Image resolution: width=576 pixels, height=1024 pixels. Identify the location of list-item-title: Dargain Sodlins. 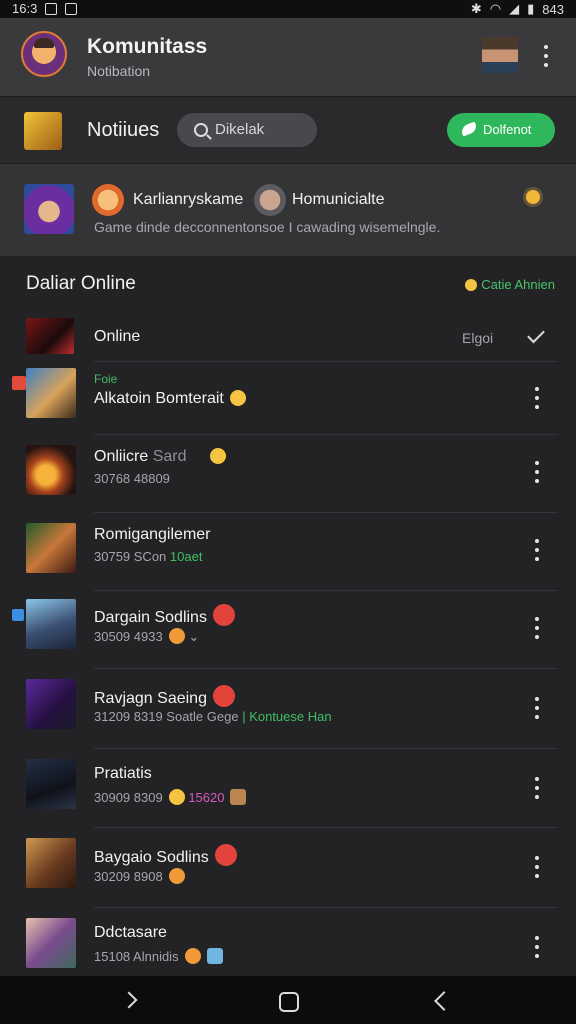
(164, 615).